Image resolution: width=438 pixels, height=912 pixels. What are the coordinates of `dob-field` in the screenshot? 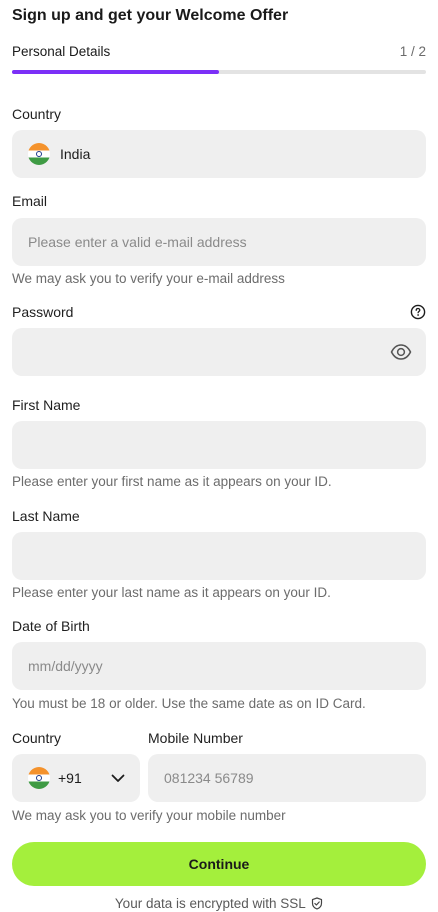 It's located at (219, 666).